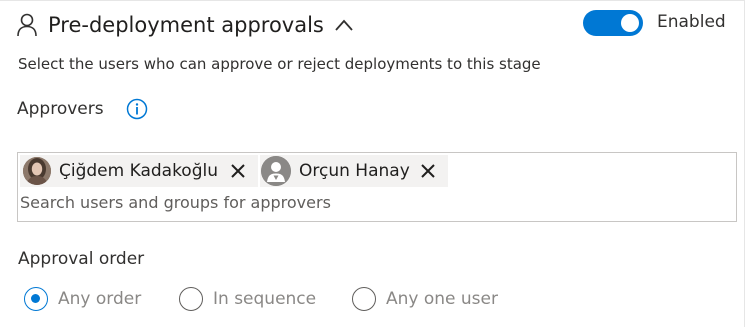 The width and height of the screenshot is (746, 328). I want to click on approvers-search-input, so click(370, 202).